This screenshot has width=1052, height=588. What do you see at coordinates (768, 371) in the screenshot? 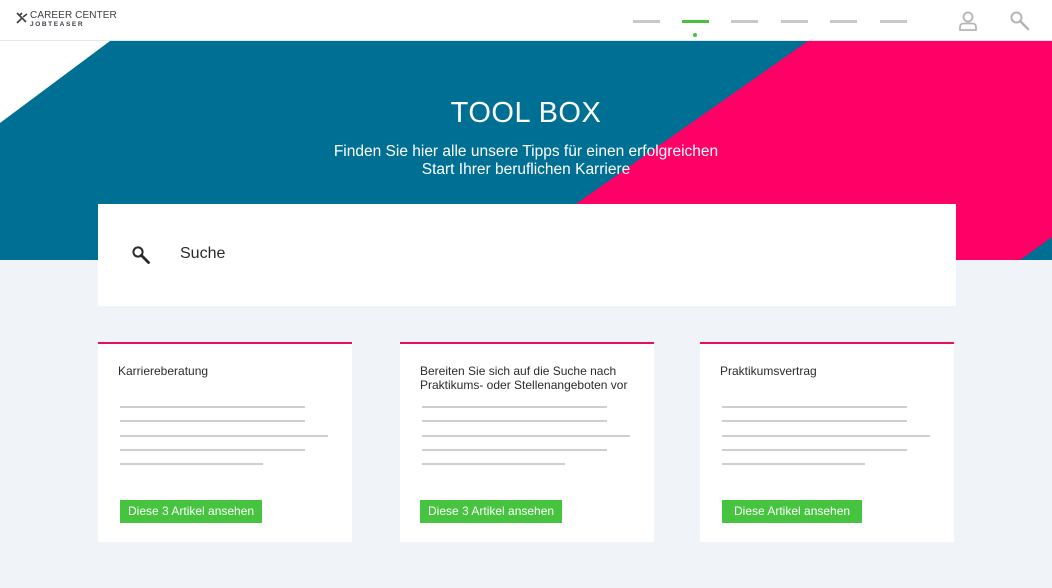
I see `card-title: Praktikumsvertrag` at bounding box center [768, 371].